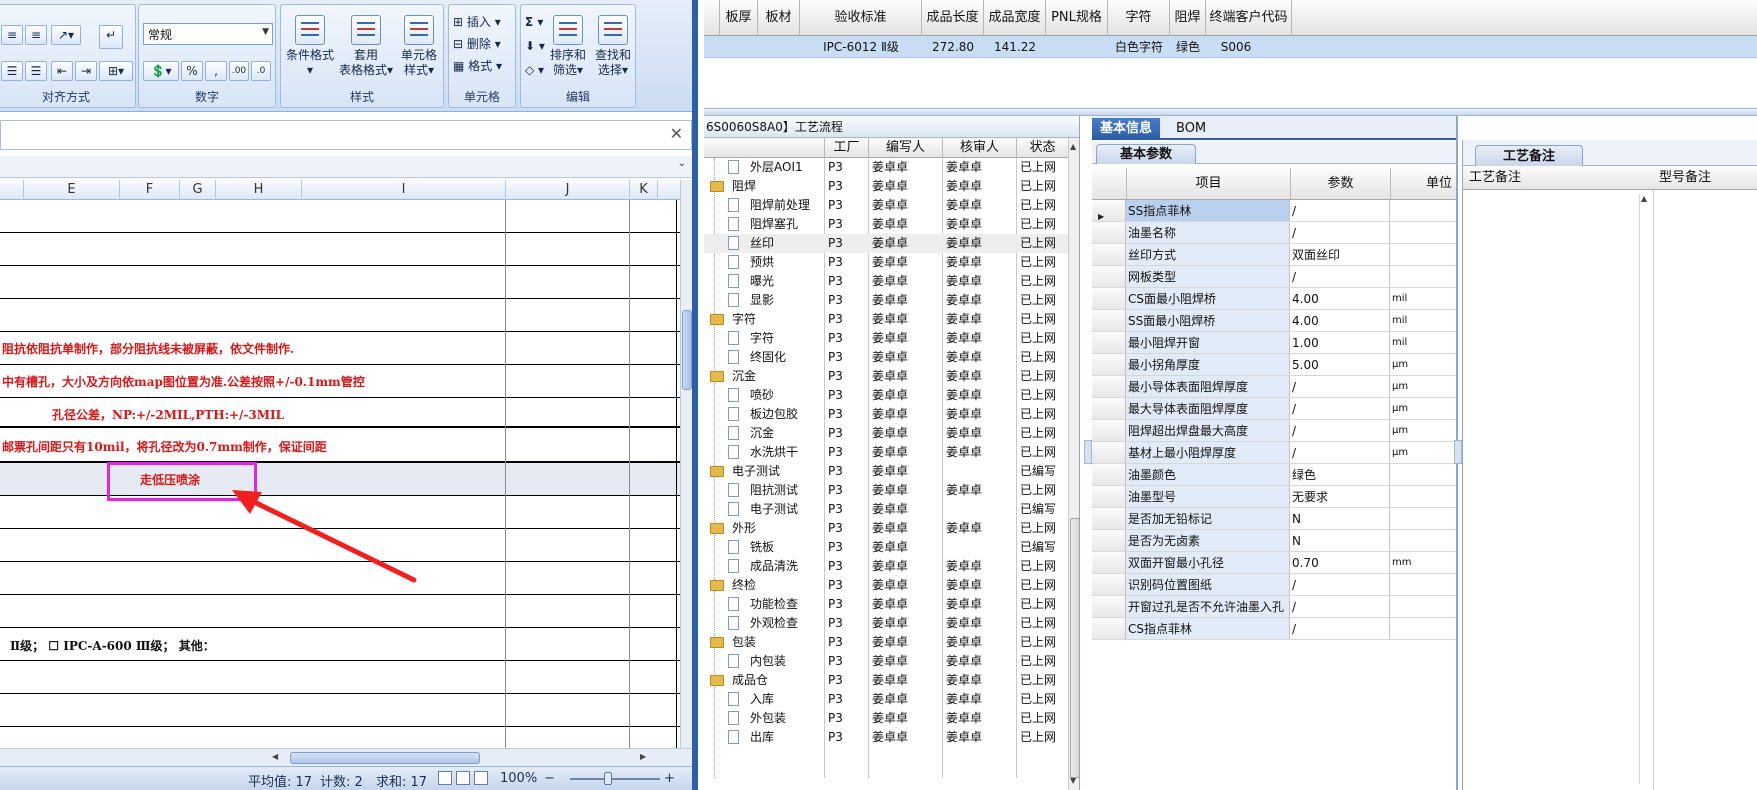  I want to click on cell-ipc-class: Ⅱ级； ☐ IPC-A-600 Ⅲ级； 其他：, so click(112, 645).